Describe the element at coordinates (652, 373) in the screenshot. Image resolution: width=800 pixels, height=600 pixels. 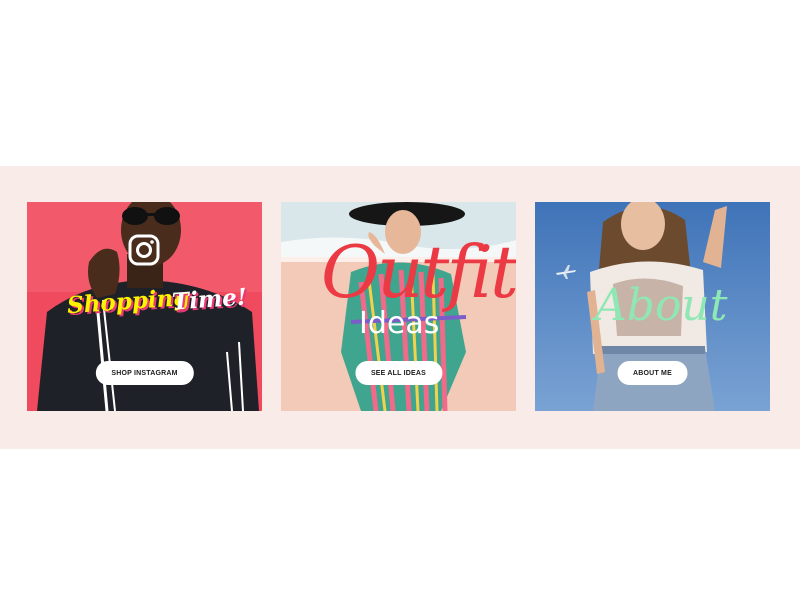
I see `about-me-button: ABOUT ME` at that location.